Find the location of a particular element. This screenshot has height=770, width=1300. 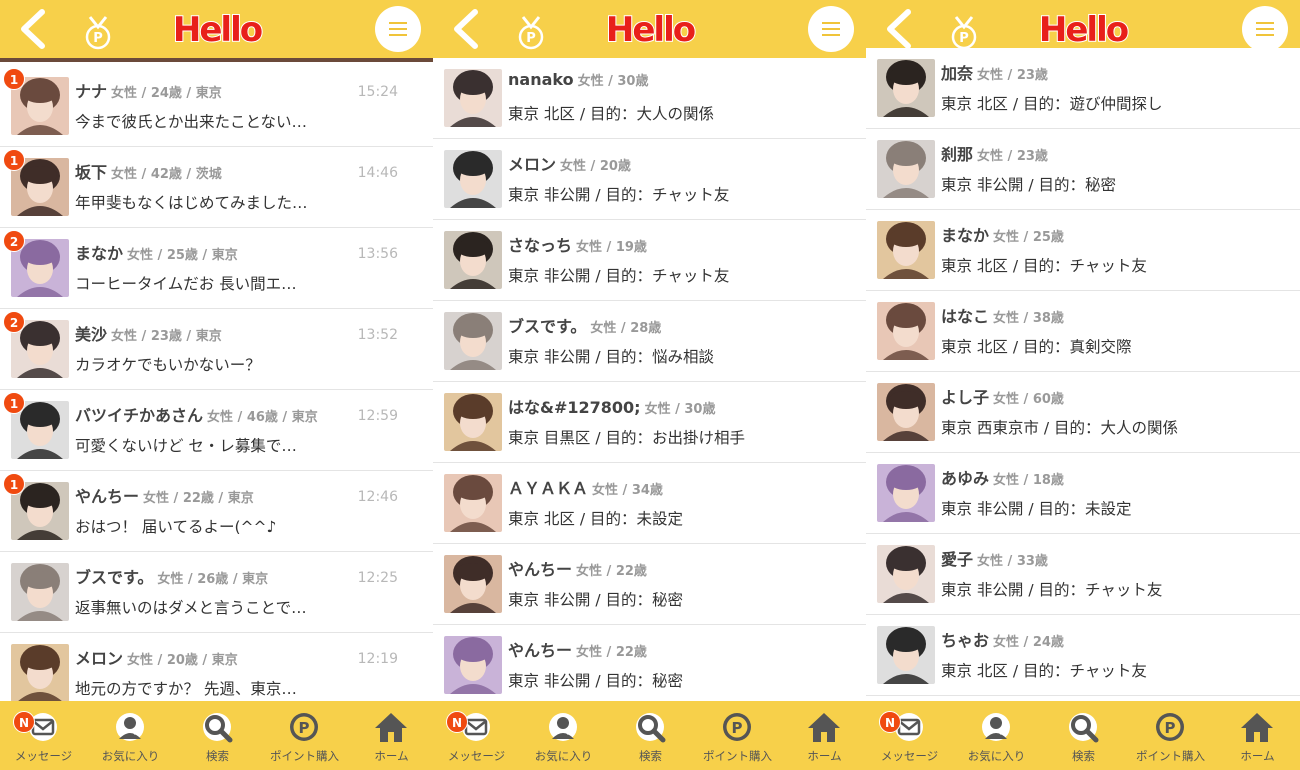

user-row: 刹那 女性 / 23歳 東京 非公開 / 目的：秘密 is located at coordinates (1083, 169).